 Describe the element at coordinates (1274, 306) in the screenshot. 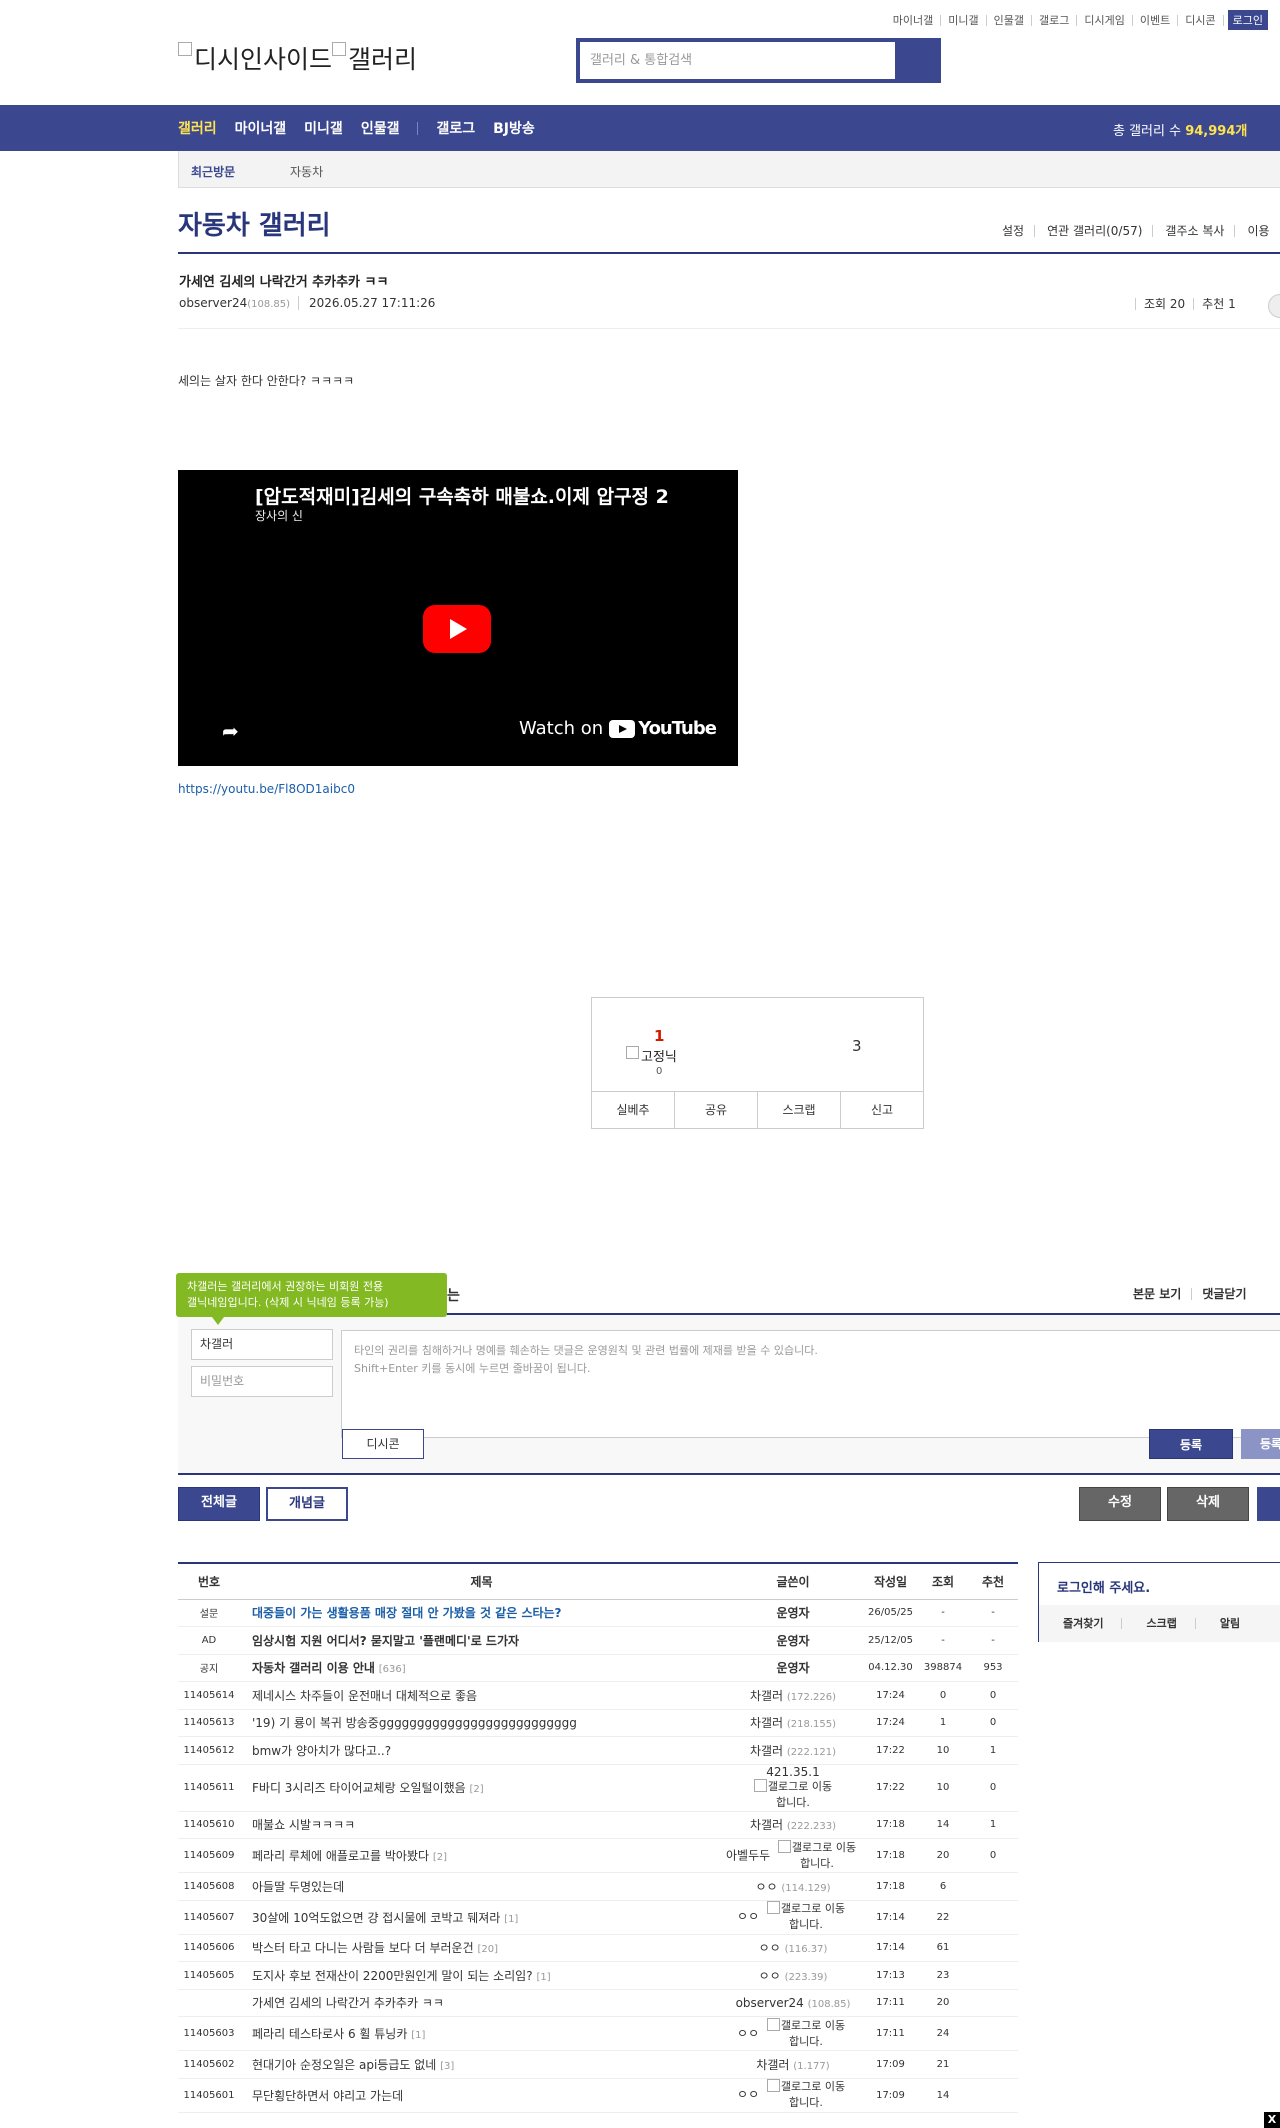

I see `comment-count-icon` at that location.